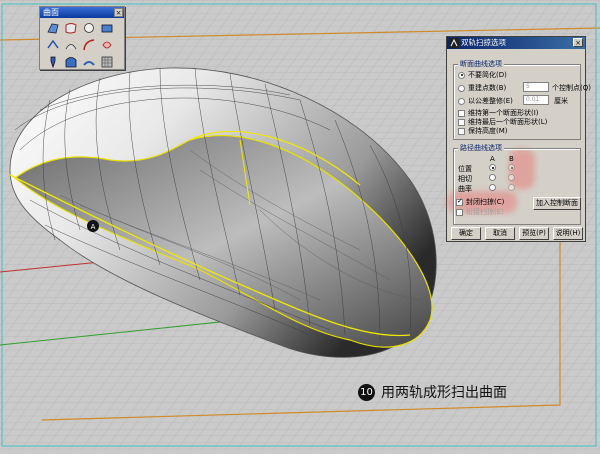  What do you see at coordinates (492, 177) in the screenshot?
I see `radio-tangent-a` at bounding box center [492, 177].